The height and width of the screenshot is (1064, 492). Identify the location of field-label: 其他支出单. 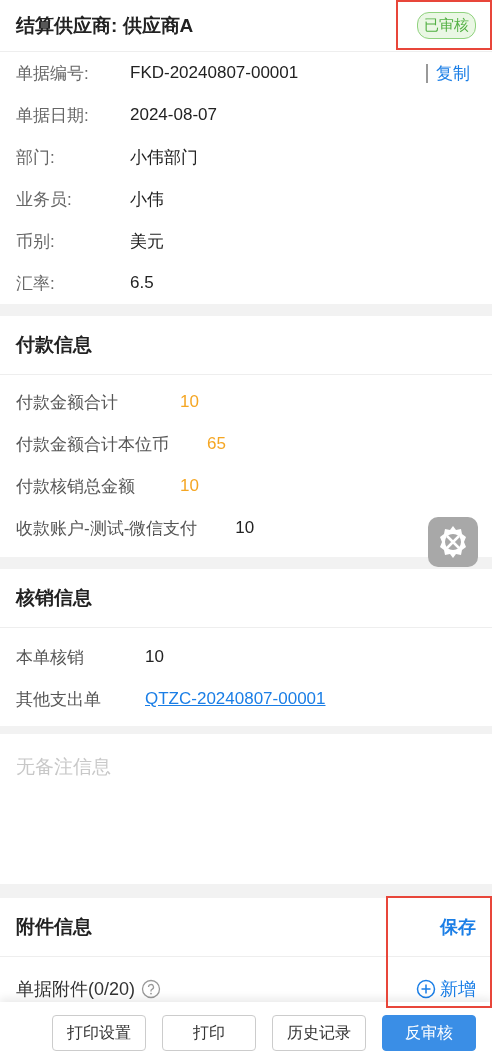
(59, 699).